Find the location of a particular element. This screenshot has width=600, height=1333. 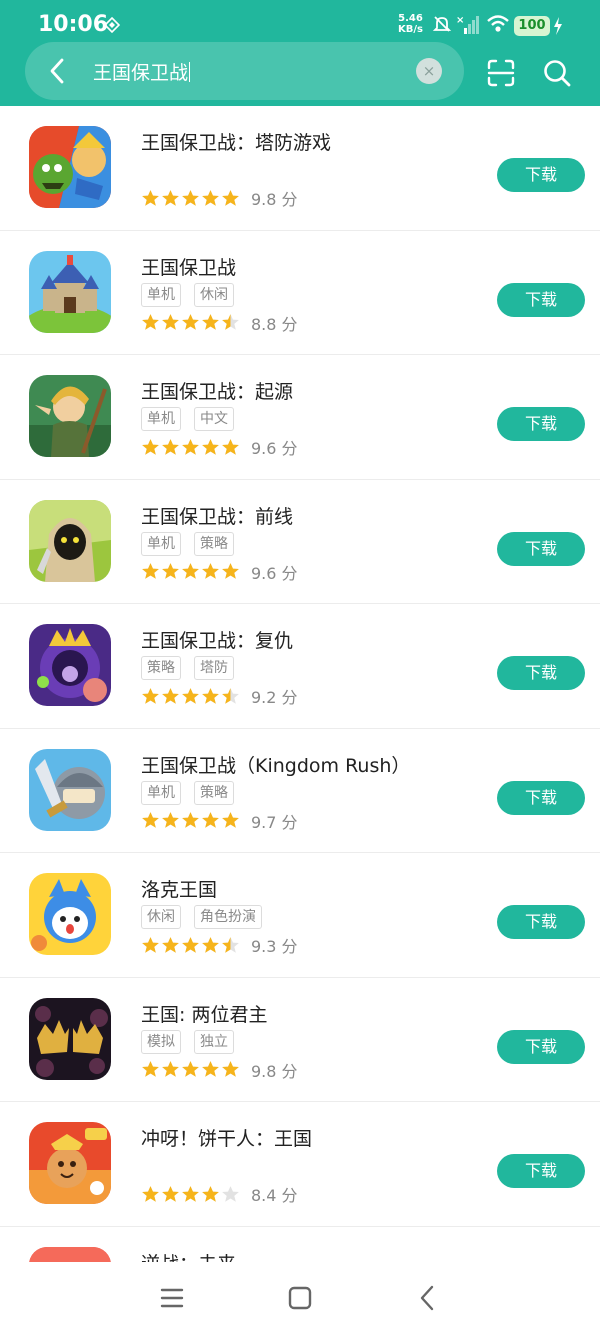

app-icon-kingdom-rush-vengeance is located at coordinates (70, 665).